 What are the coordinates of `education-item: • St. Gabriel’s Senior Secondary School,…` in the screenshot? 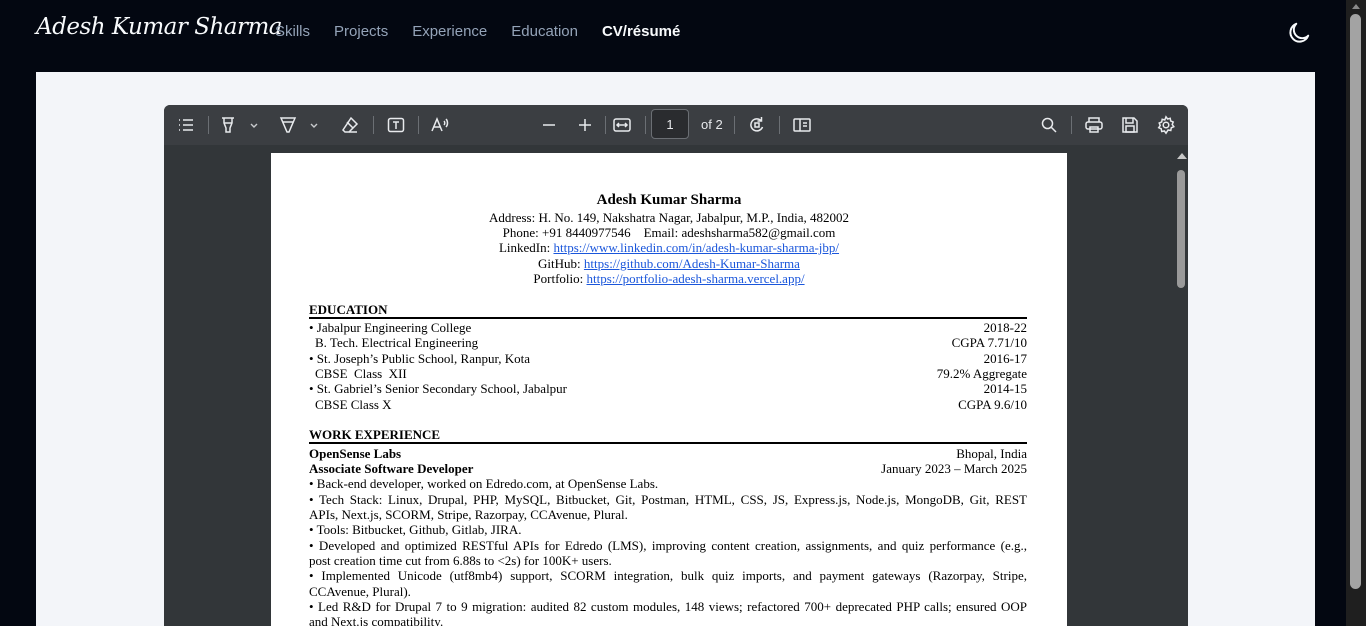 It's located at (438, 388).